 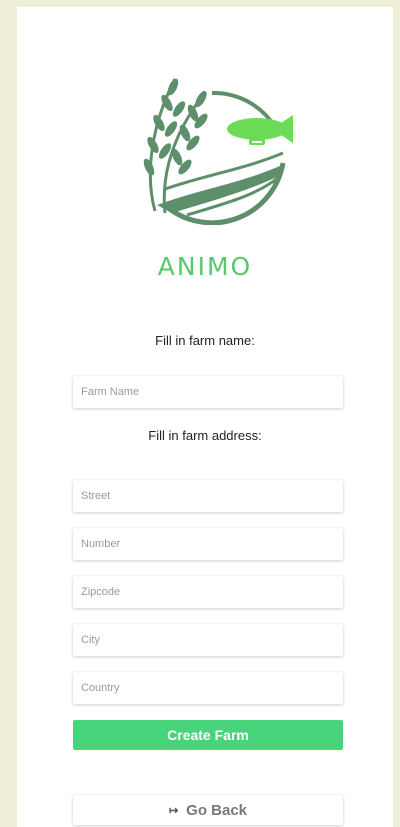 I want to click on farm-name-label: Fill in farm name:, so click(x=205, y=340).